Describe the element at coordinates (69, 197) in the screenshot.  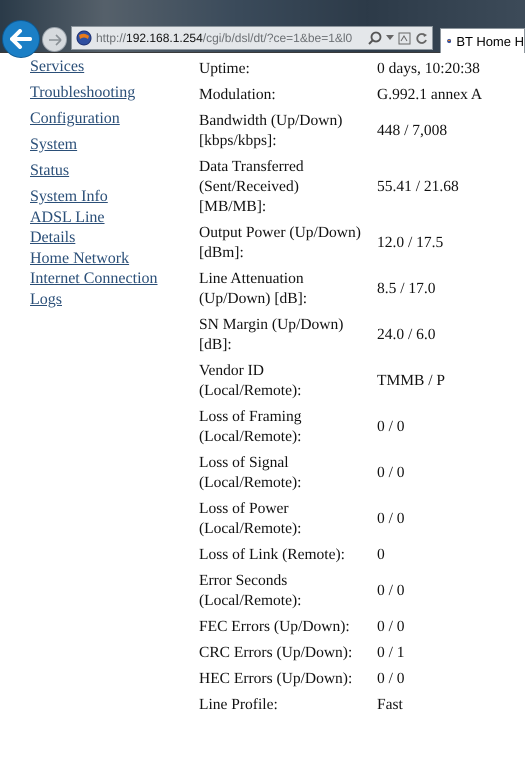
I see `sidebar-link: System Info` at that location.